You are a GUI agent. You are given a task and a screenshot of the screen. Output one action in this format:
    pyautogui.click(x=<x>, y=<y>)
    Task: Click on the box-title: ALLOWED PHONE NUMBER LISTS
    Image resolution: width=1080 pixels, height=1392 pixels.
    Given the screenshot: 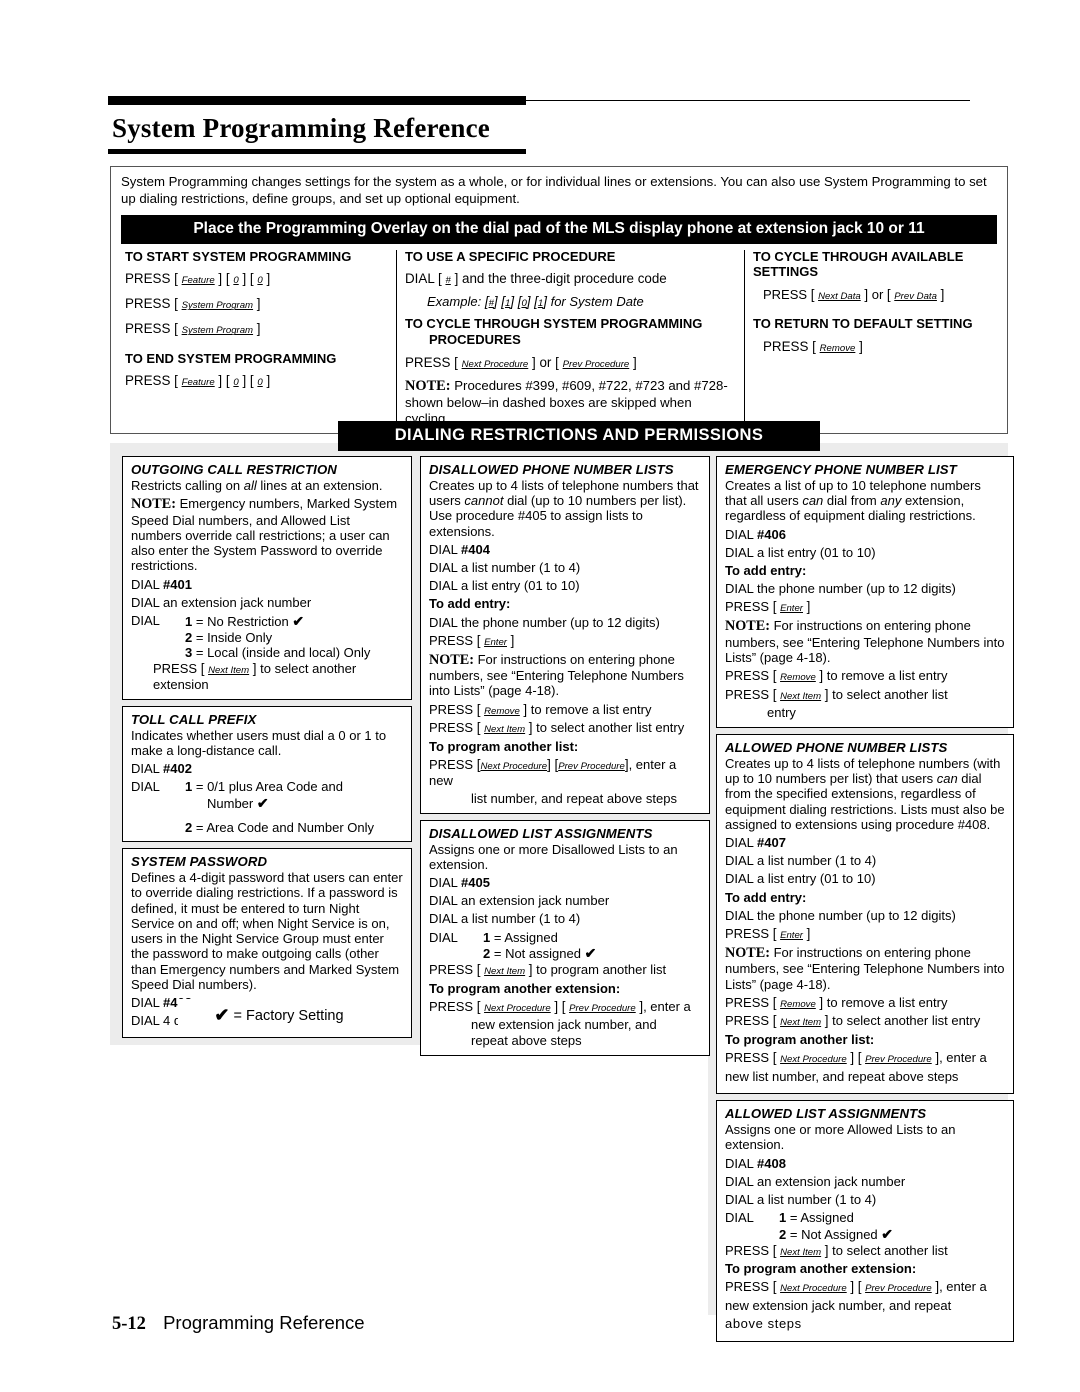 What is the action you would take?
    pyautogui.click(x=836, y=748)
    